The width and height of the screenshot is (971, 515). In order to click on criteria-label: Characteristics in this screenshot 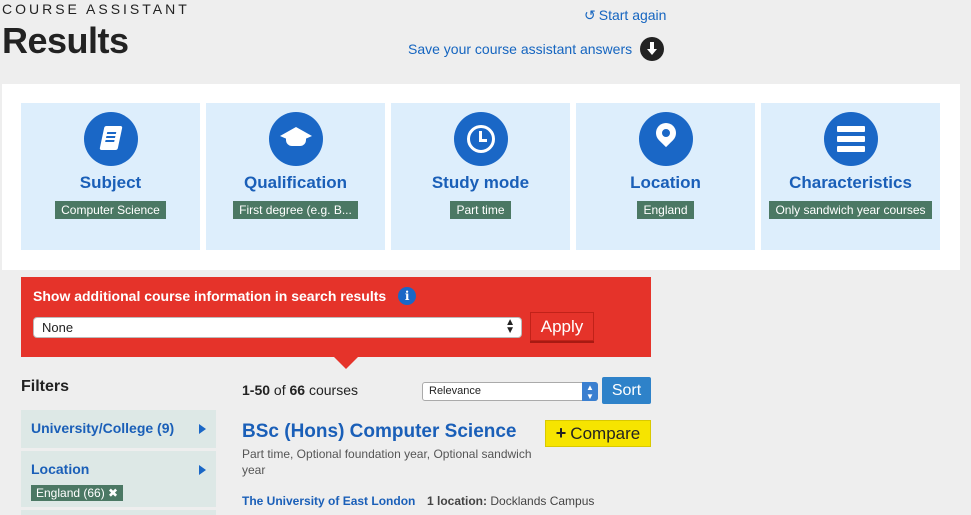, I will do `click(850, 182)`.